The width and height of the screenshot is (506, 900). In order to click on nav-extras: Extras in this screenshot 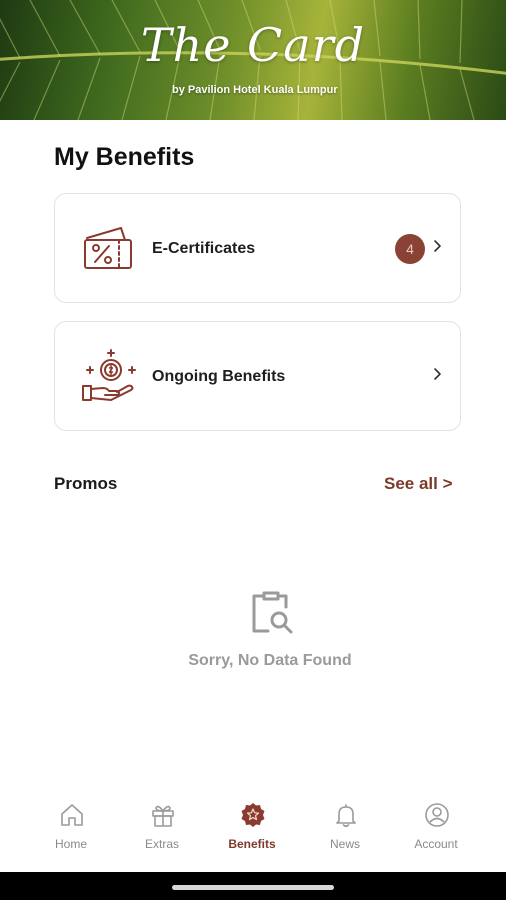, I will do `click(162, 831)`.